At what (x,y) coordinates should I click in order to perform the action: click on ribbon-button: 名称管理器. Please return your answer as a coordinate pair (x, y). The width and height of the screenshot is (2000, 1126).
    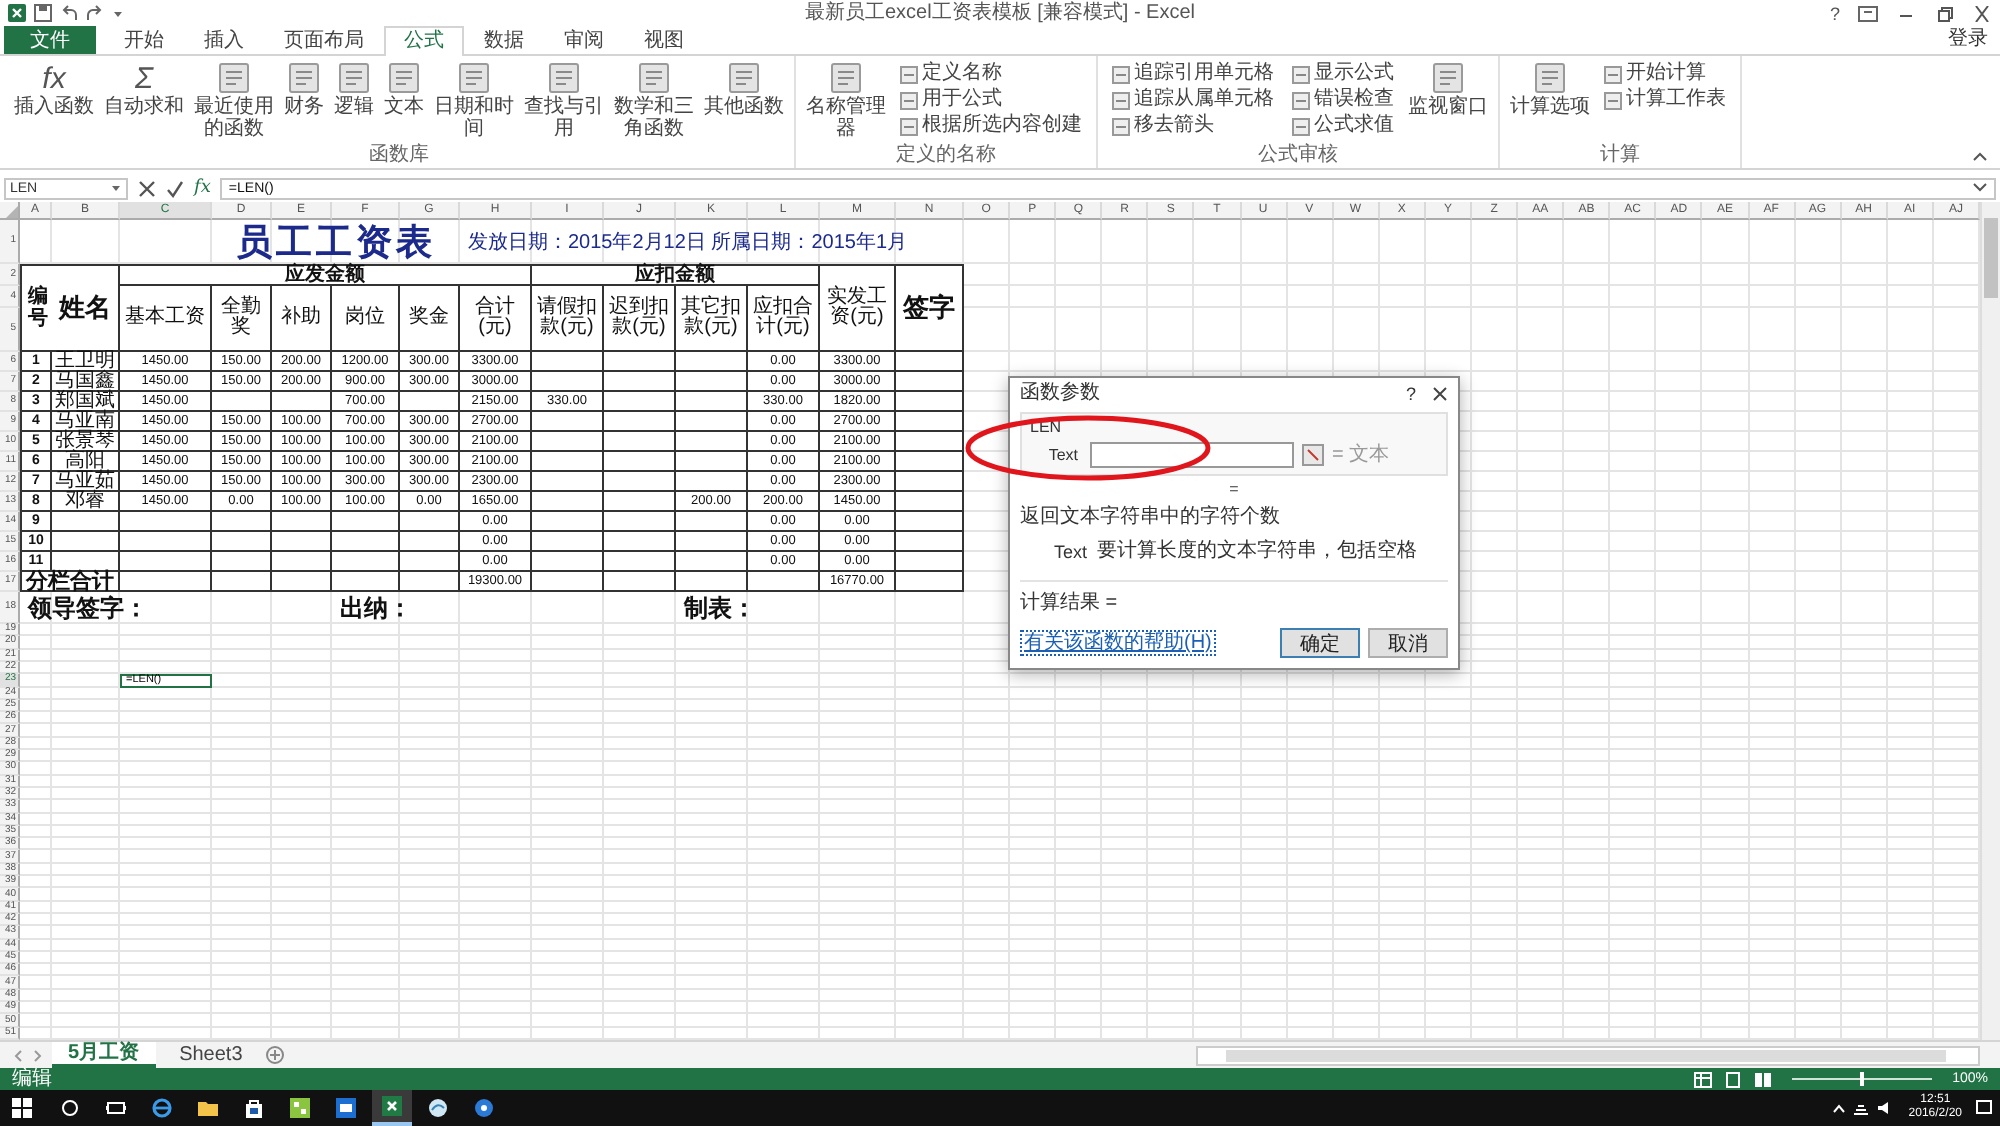
    Looking at the image, I should click on (846, 102).